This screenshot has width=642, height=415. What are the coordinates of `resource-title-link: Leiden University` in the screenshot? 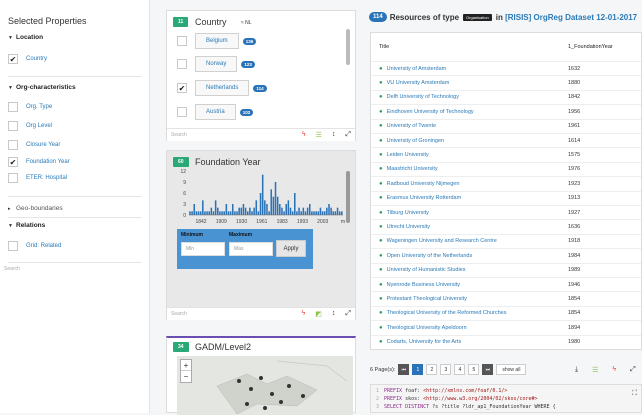 It's located at (408, 155).